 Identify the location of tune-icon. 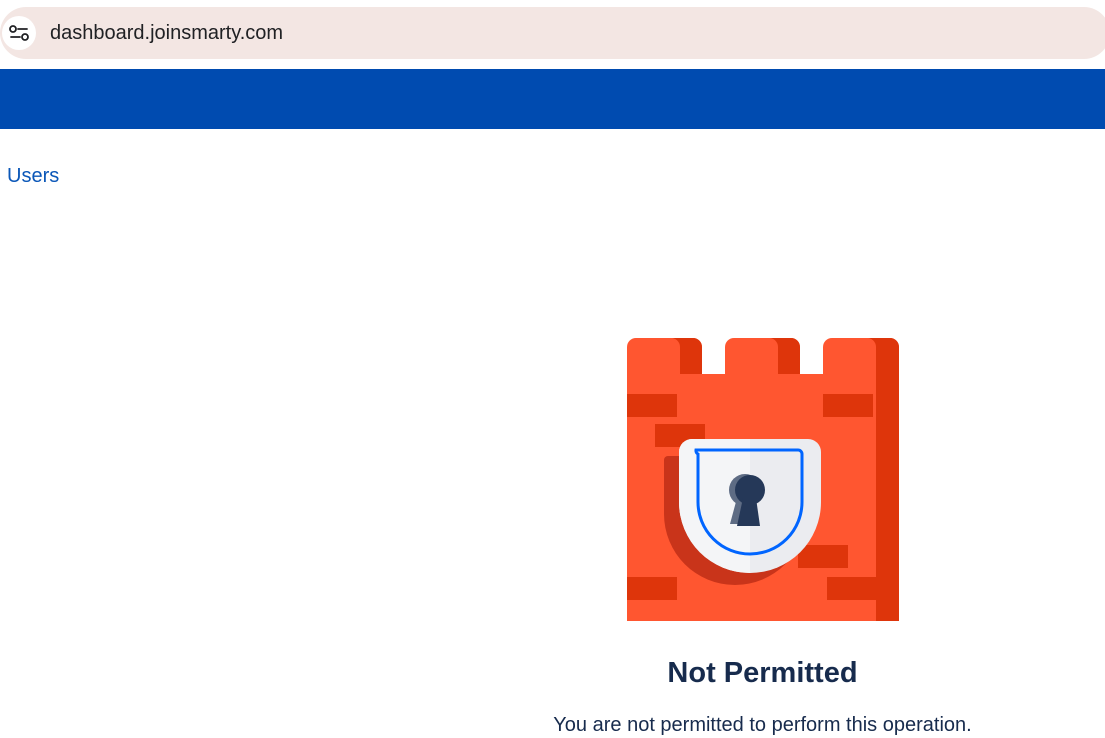
(19, 33).